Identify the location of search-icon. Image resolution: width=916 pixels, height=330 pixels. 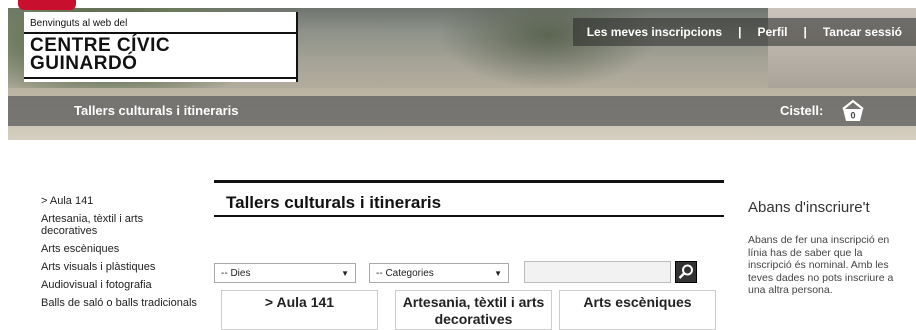
(685, 271).